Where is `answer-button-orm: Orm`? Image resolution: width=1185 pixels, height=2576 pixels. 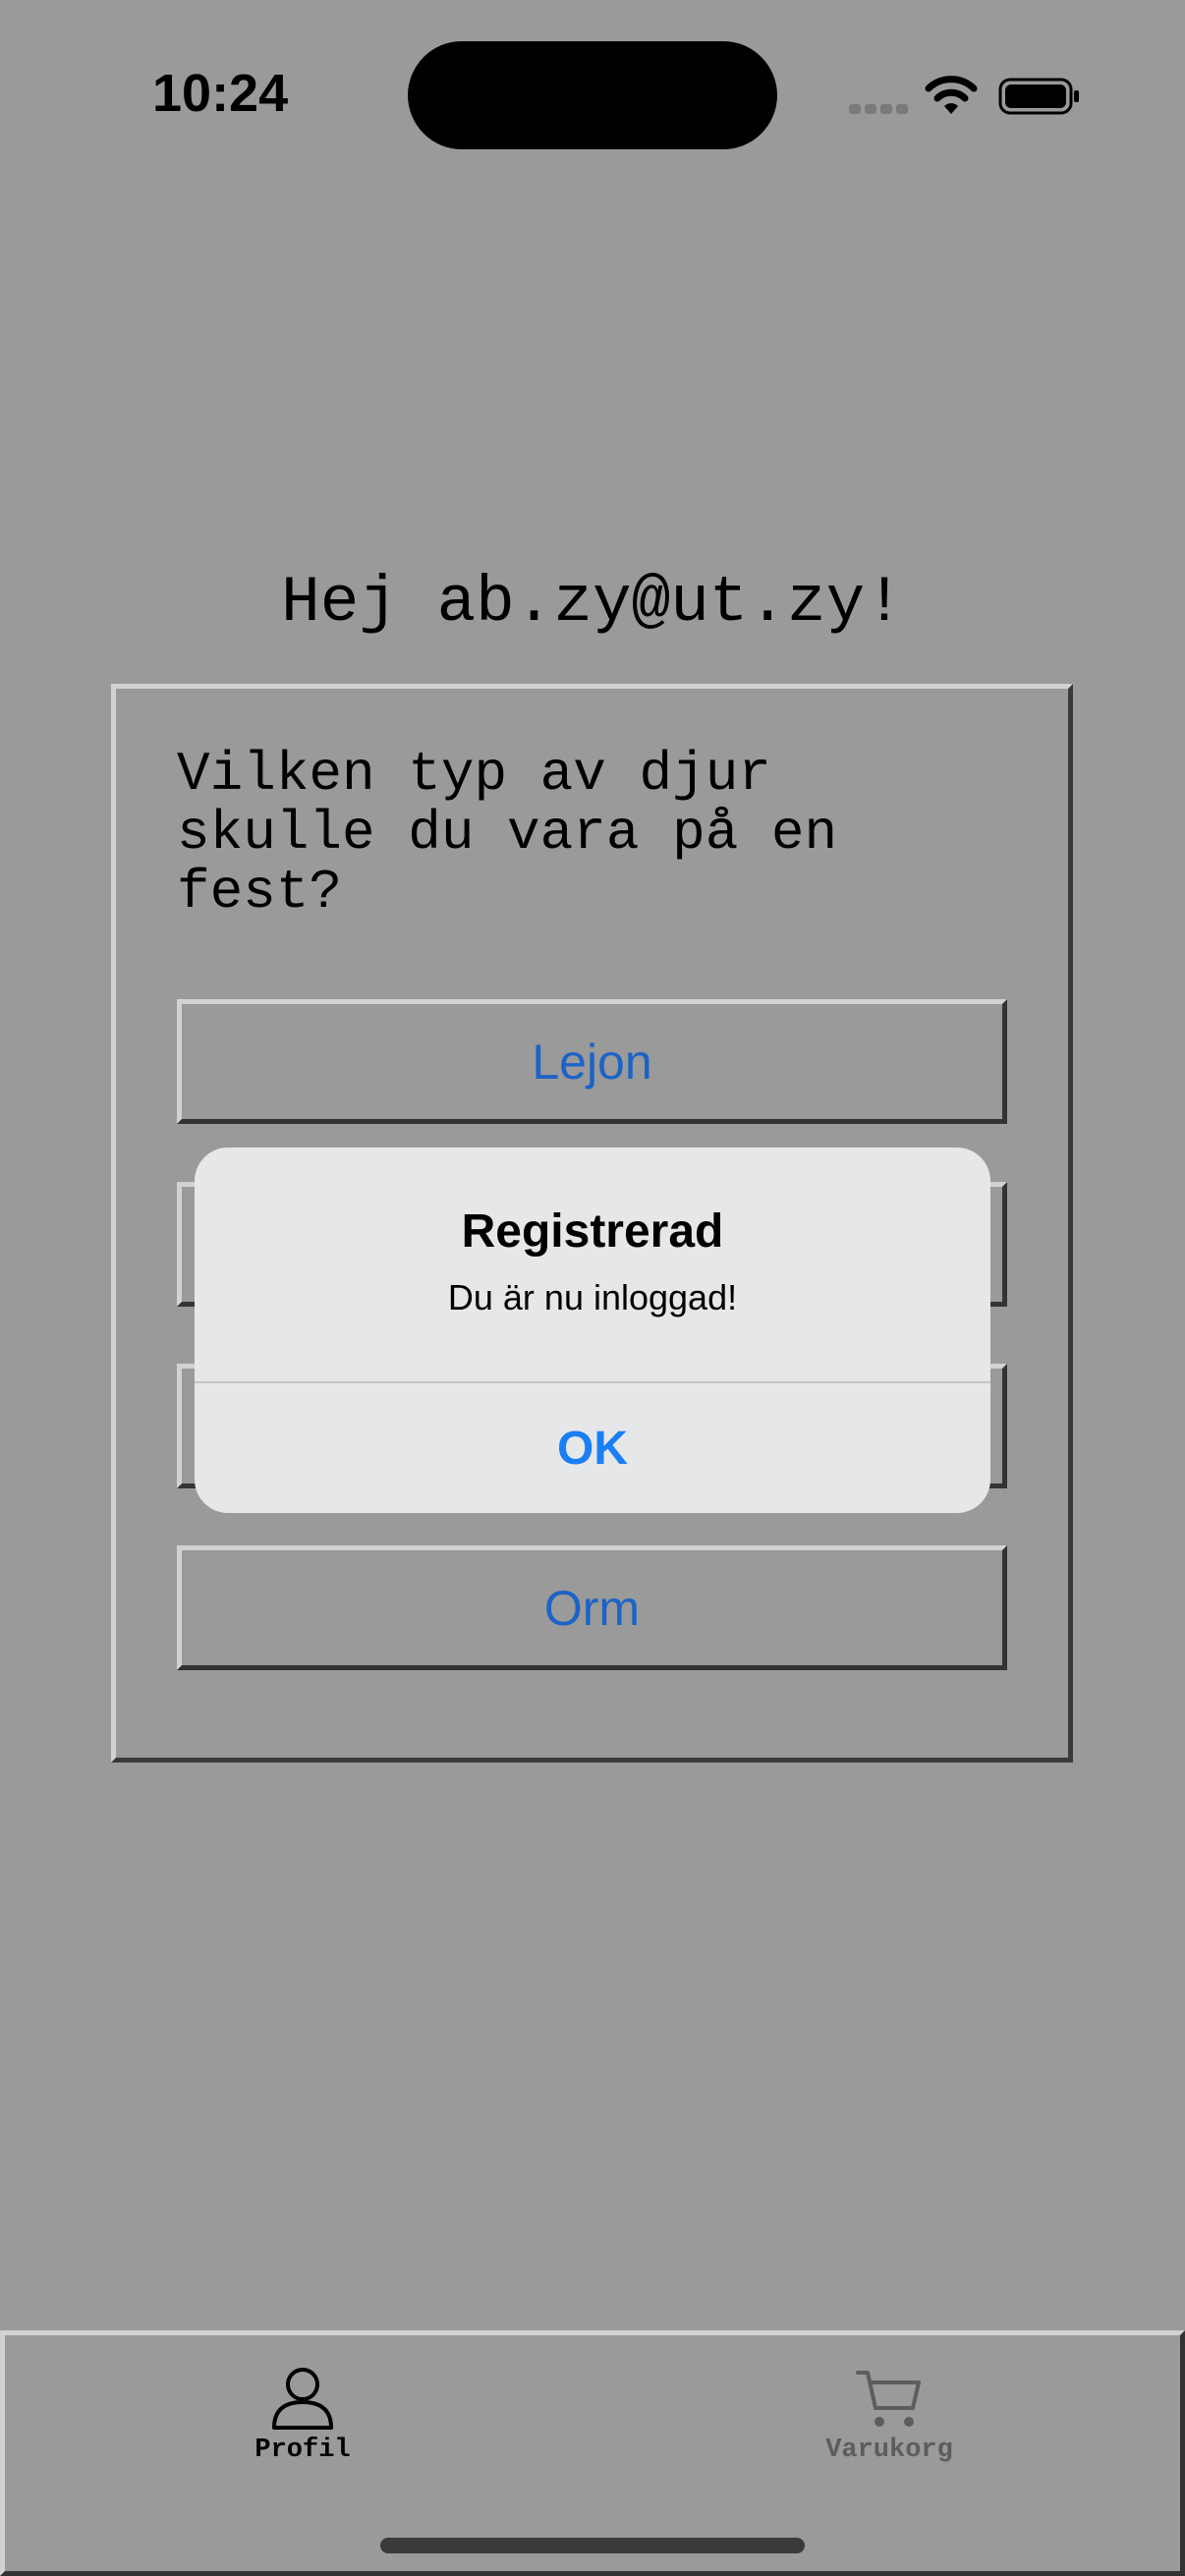
answer-button-orm: Orm is located at coordinates (592, 1607).